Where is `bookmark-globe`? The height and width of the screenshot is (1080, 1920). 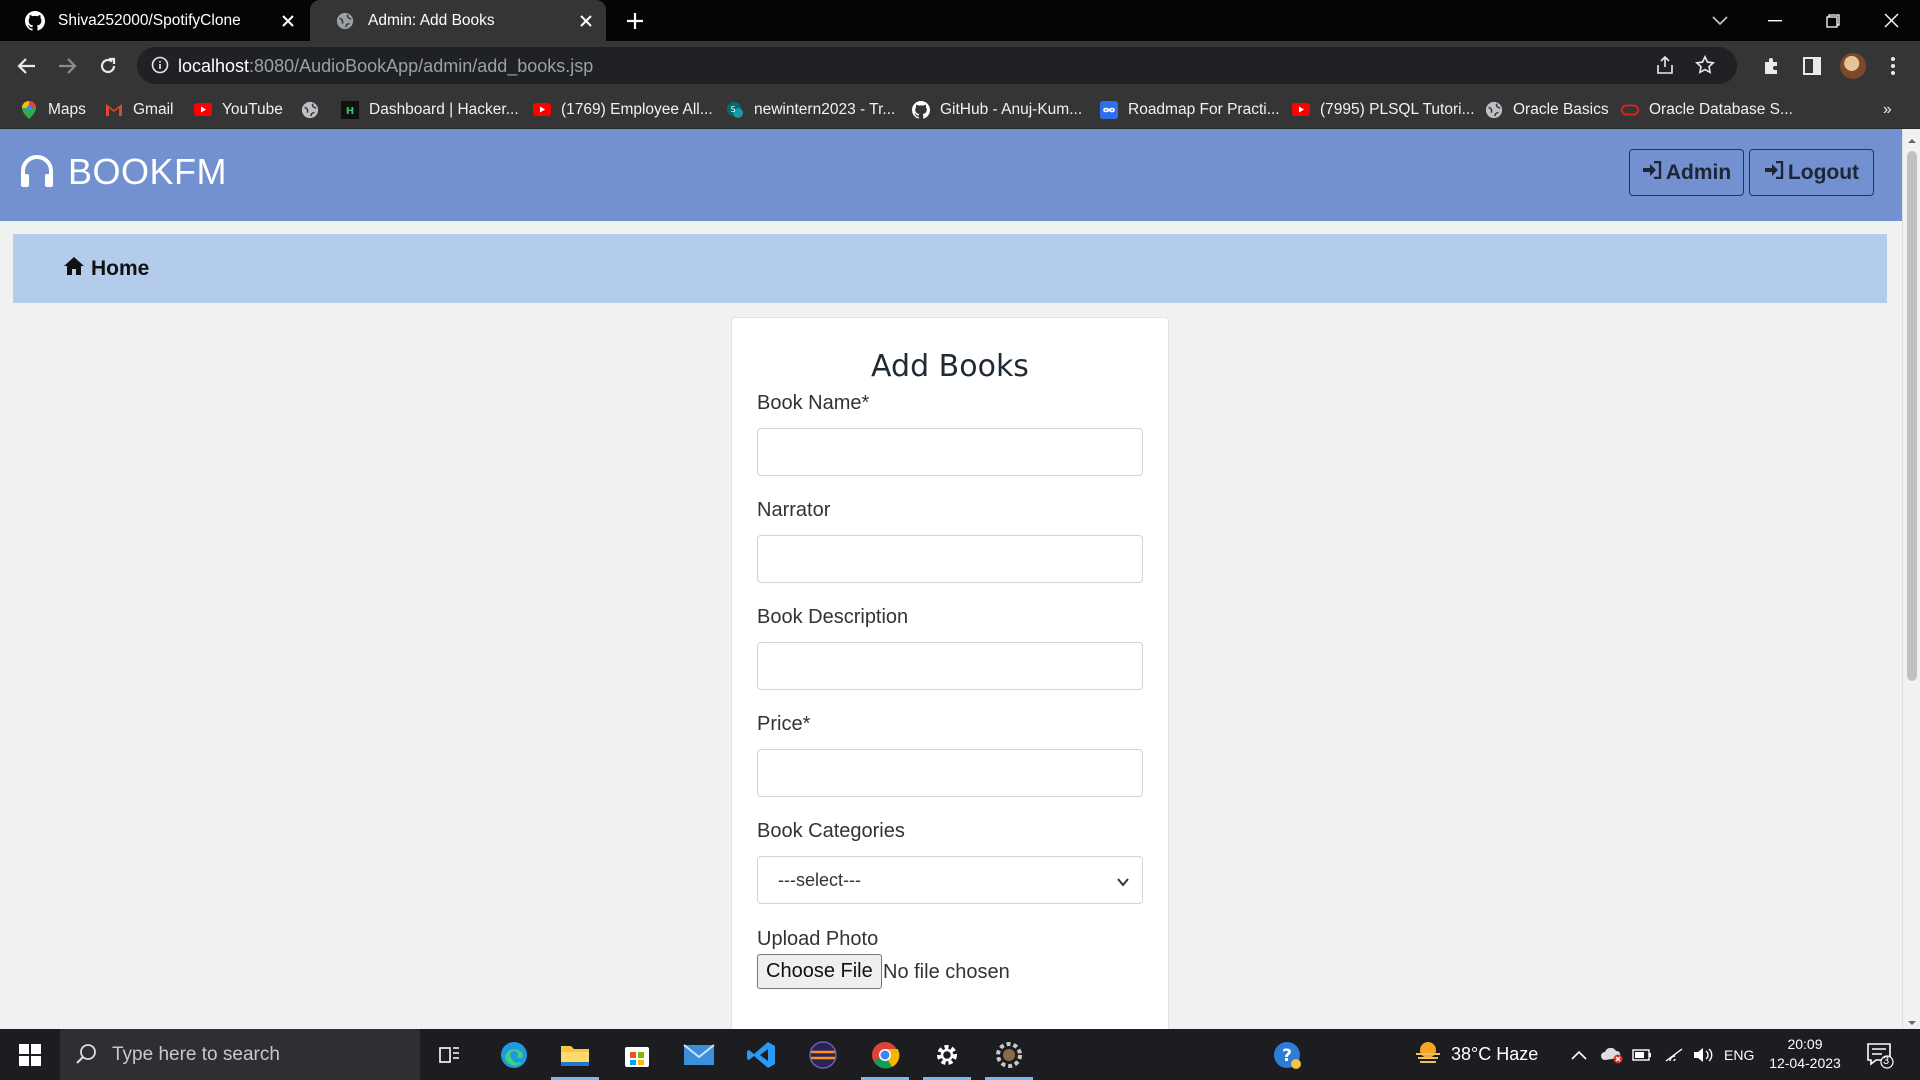 bookmark-globe is located at coordinates (315, 109).